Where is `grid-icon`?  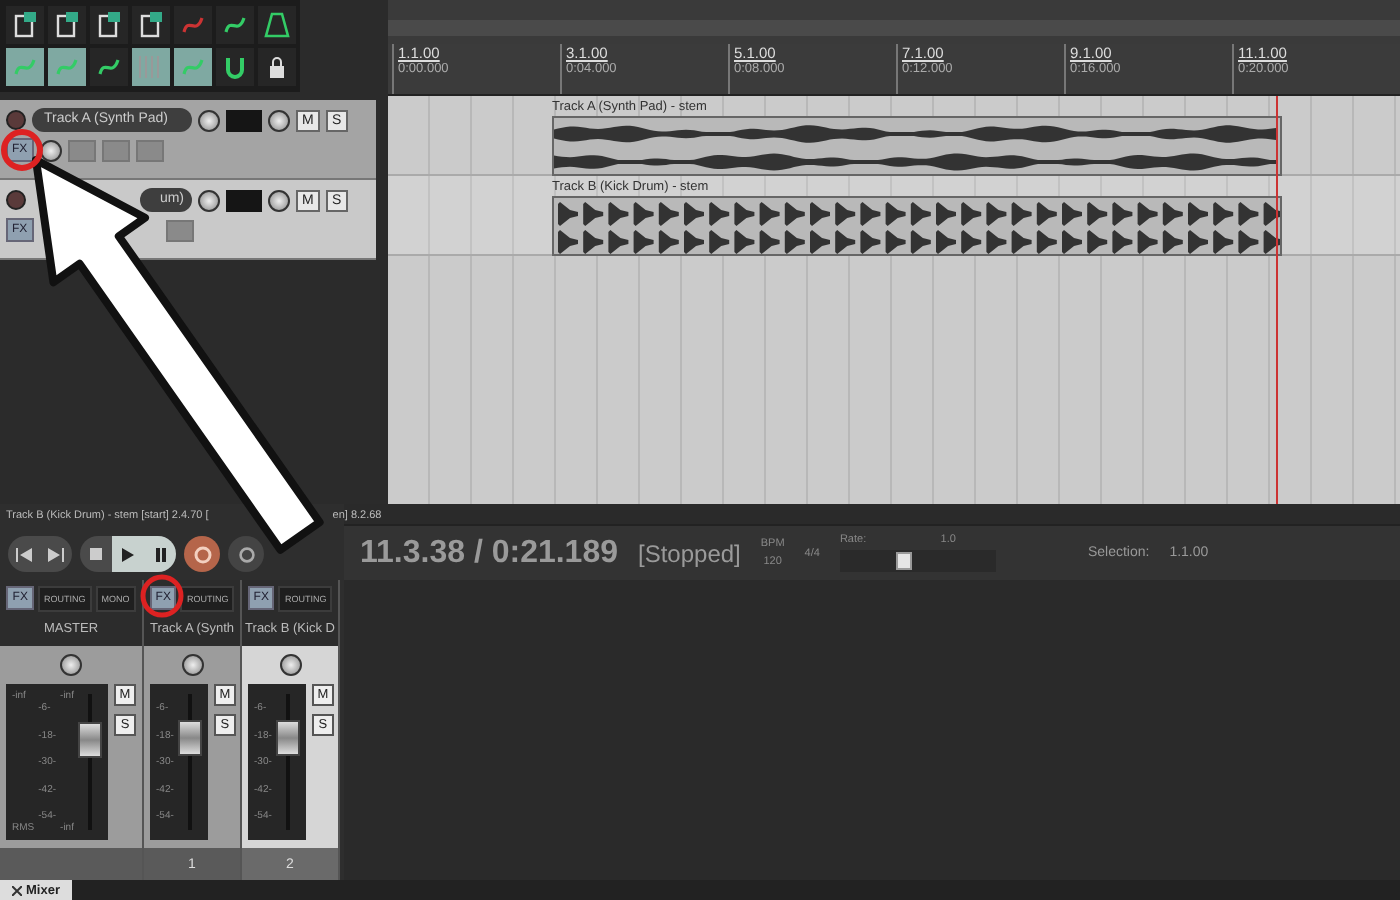
grid-icon is located at coordinates (151, 67).